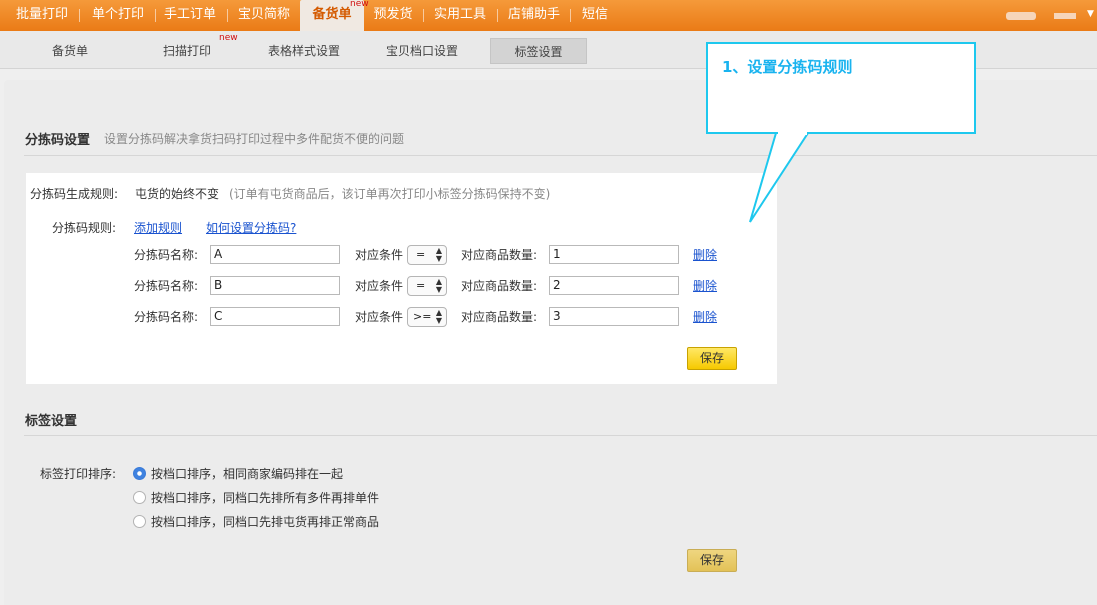  I want to click on nav-manual-order: 手工订单, so click(190, 15).